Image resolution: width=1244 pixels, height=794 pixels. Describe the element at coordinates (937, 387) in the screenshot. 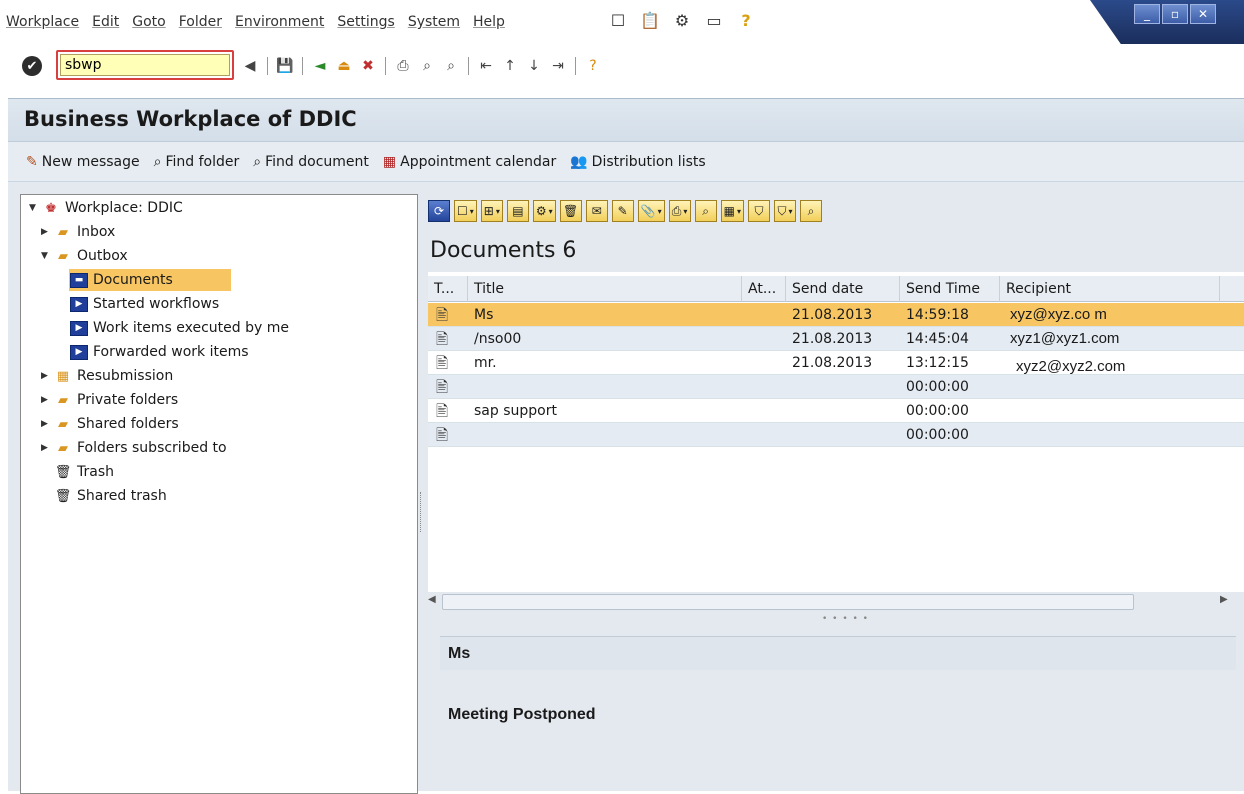

I see `row-send-time: 00:00:00` at that location.